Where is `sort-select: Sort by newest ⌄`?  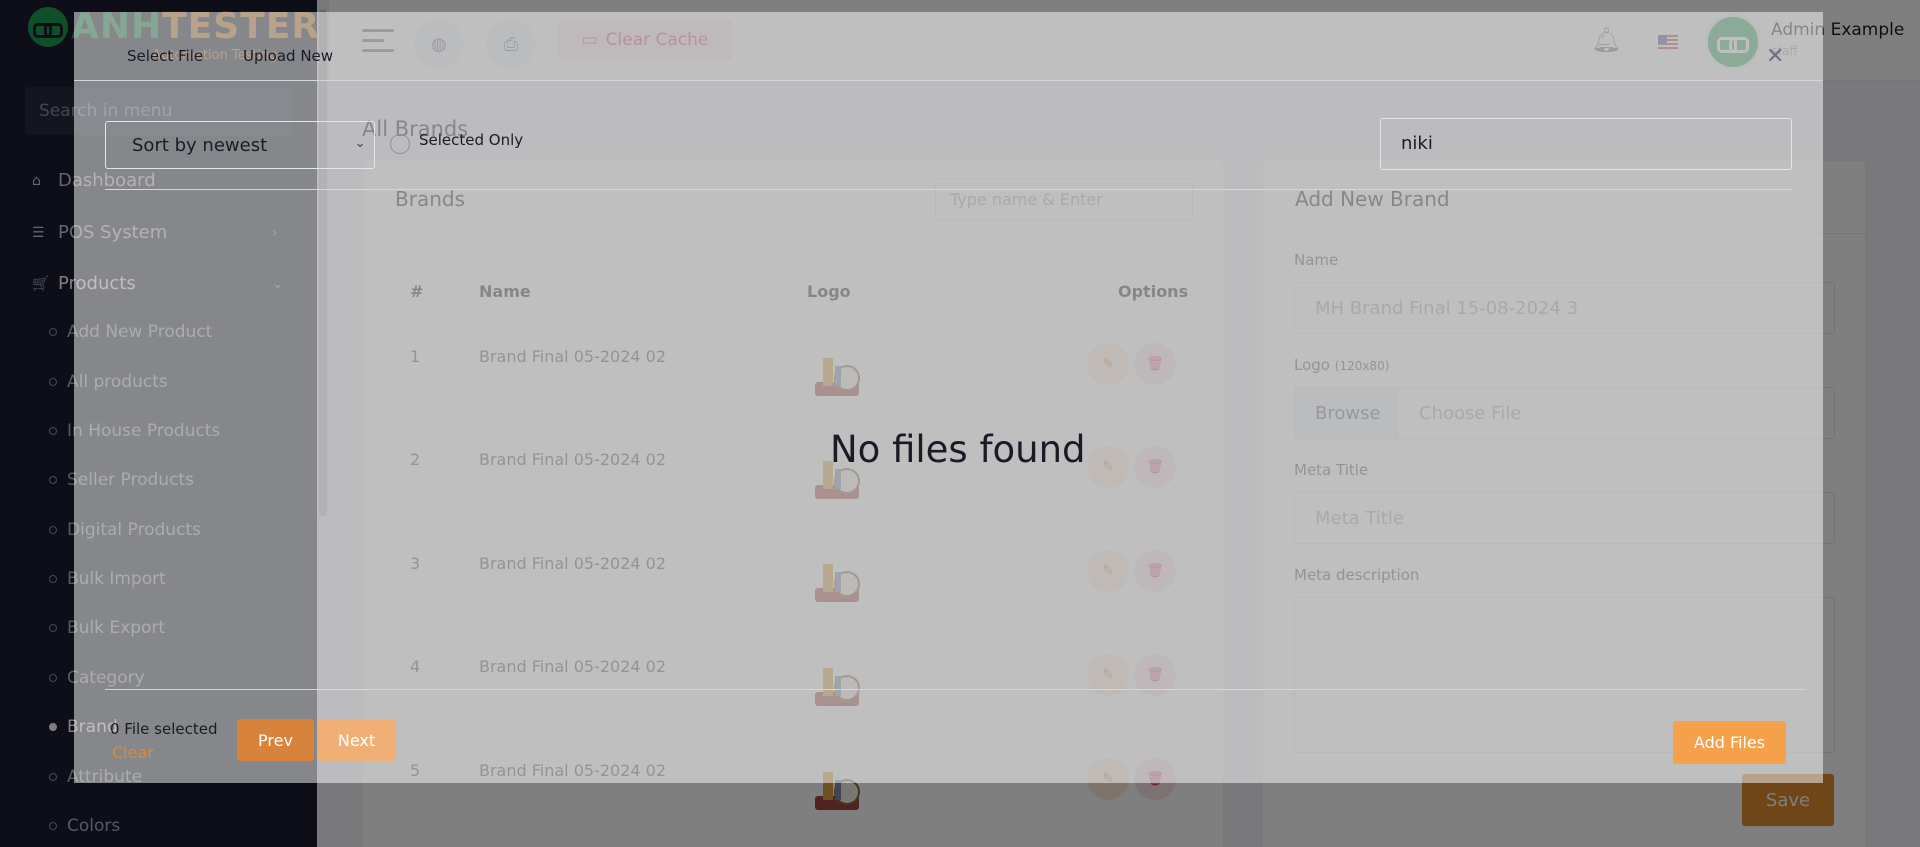 sort-select: Sort by newest ⌄ is located at coordinates (240, 145).